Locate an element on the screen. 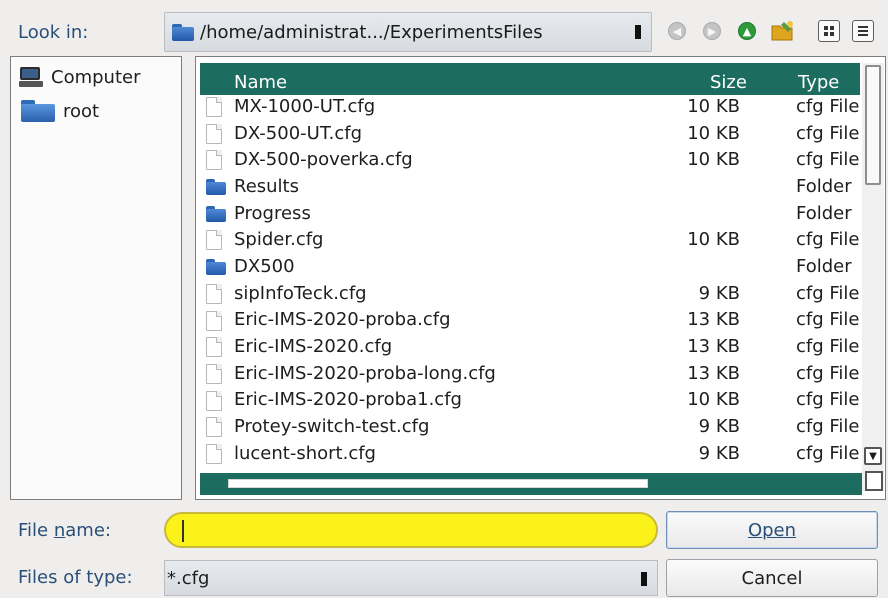 The height and width of the screenshot is (598, 888). detail-view-button is located at coordinates (863, 31).